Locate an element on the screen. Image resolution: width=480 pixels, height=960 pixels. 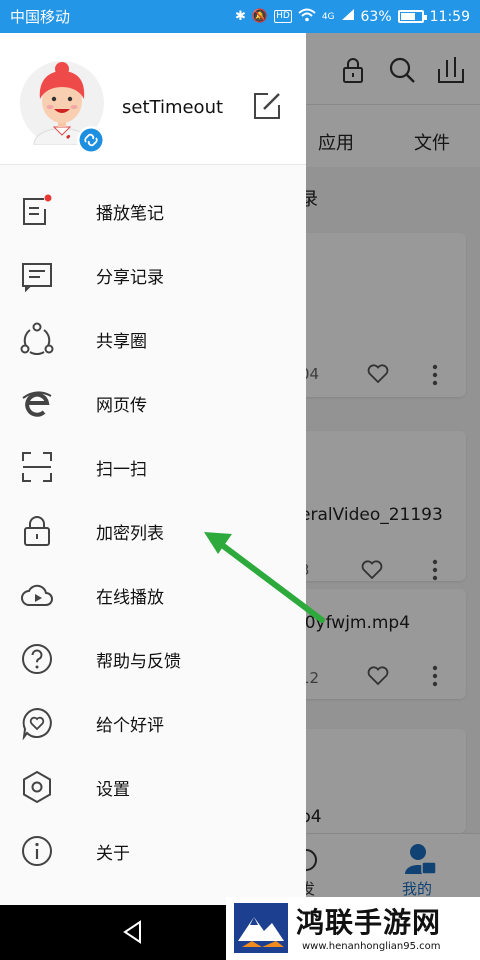
menu-item-encrypted-list: 加密列表 is located at coordinates (153, 531).